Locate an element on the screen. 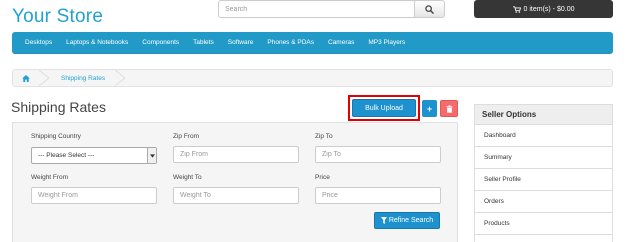 The height and width of the screenshot is (242, 628). zip-to-input is located at coordinates (378, 154).